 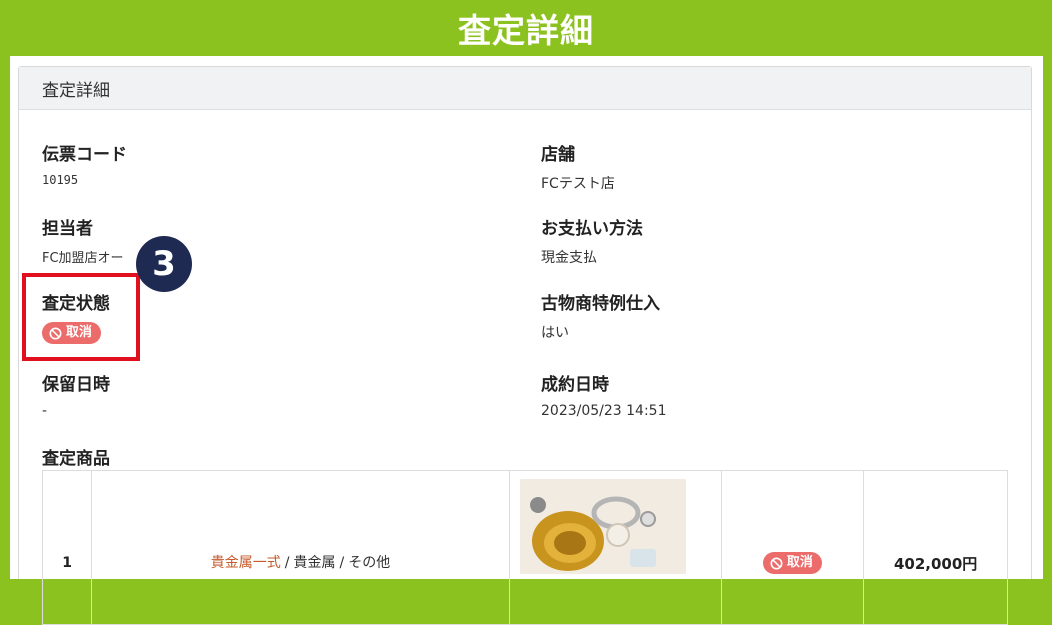 I want to click on banner-title: 査定詳細, so click(x=526, y=30).